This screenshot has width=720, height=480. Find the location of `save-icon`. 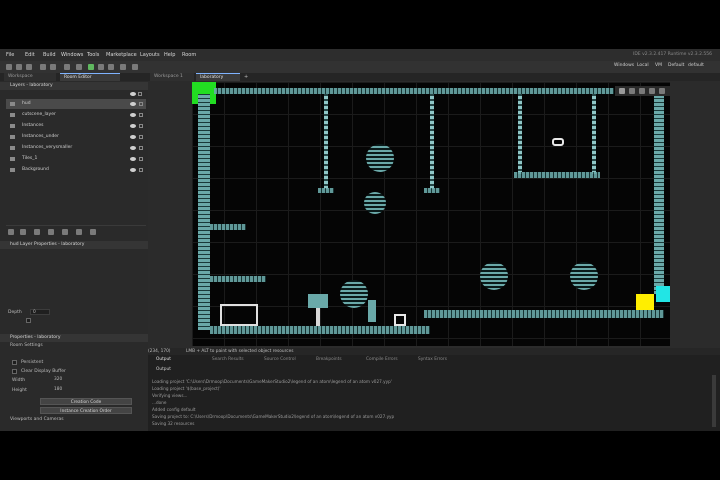

save-icon is located at coordinates (29, 67).